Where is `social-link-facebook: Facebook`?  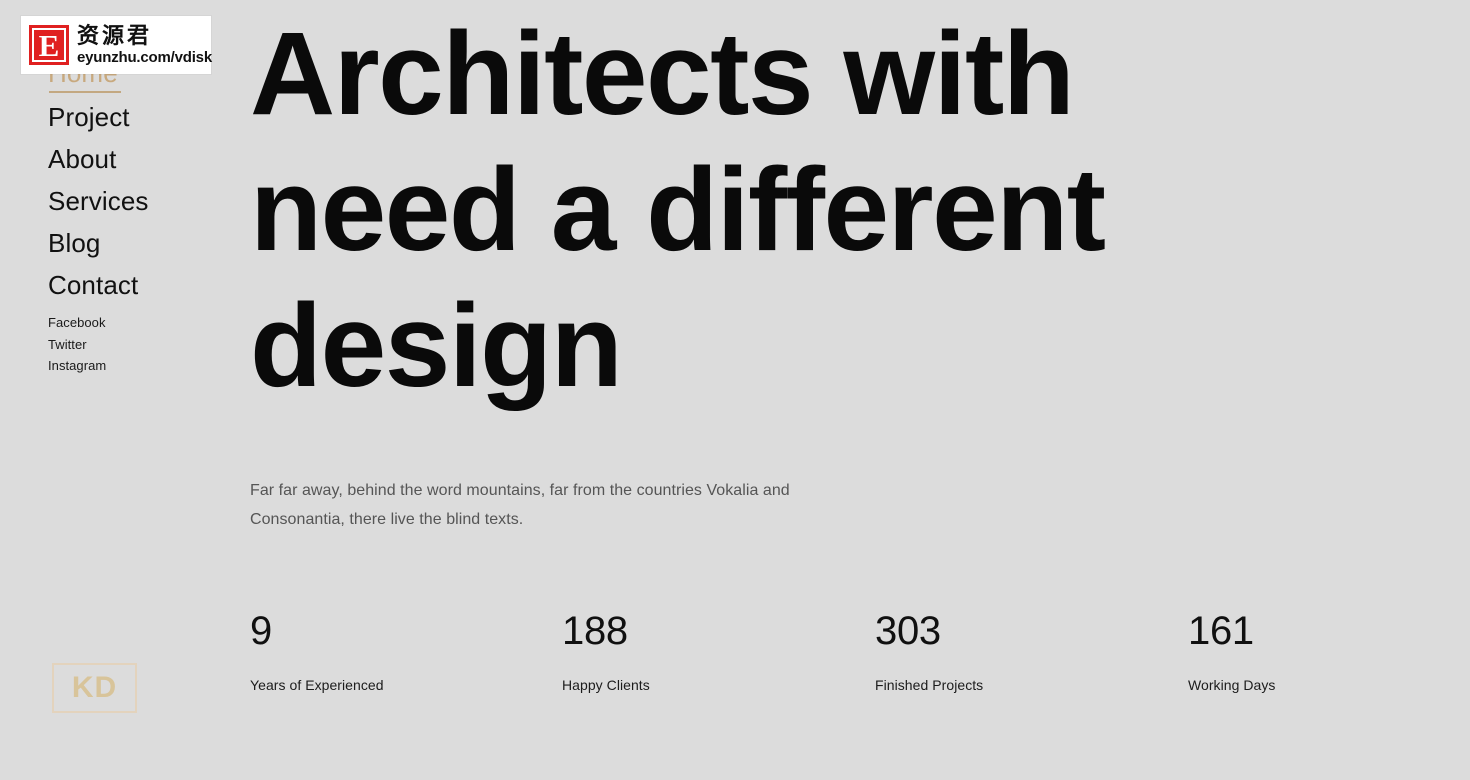
social-link-facebook: Facebook is located at coordinates (143, 323).